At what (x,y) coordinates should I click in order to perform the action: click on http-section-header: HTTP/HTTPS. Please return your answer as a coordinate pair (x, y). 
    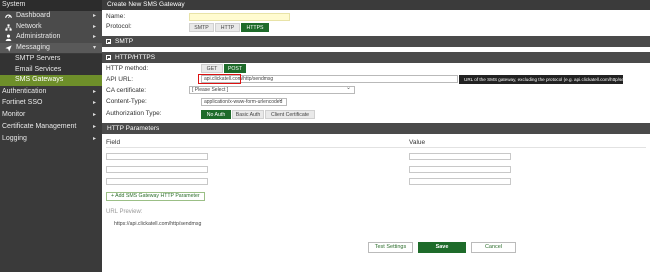
    Looking at the image, I should click on (376, 57).